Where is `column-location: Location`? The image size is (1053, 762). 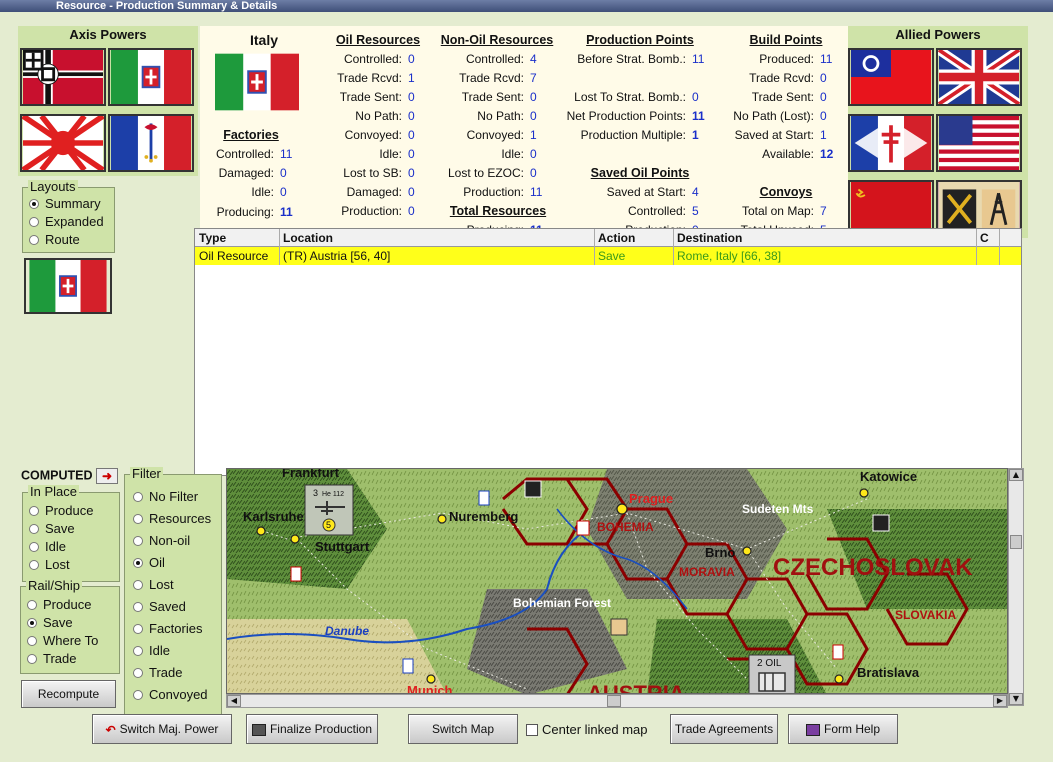 column-location: Location is located at coordinates (308, 238).